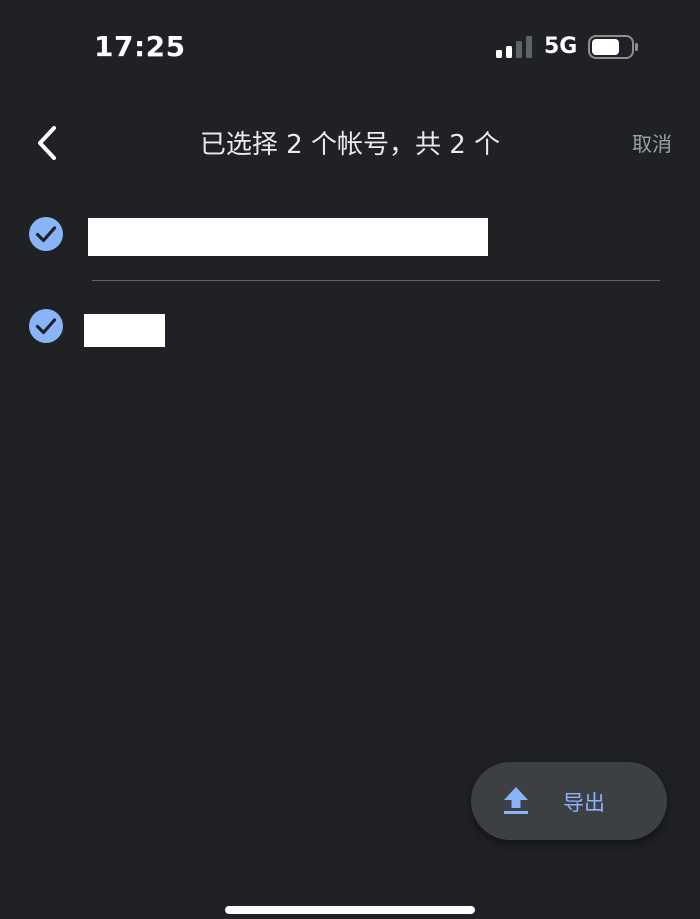  What do you see at coordinates (561, 46) in the screenshot?
I see `network-type: 5G` at bounding box center [561, 46].